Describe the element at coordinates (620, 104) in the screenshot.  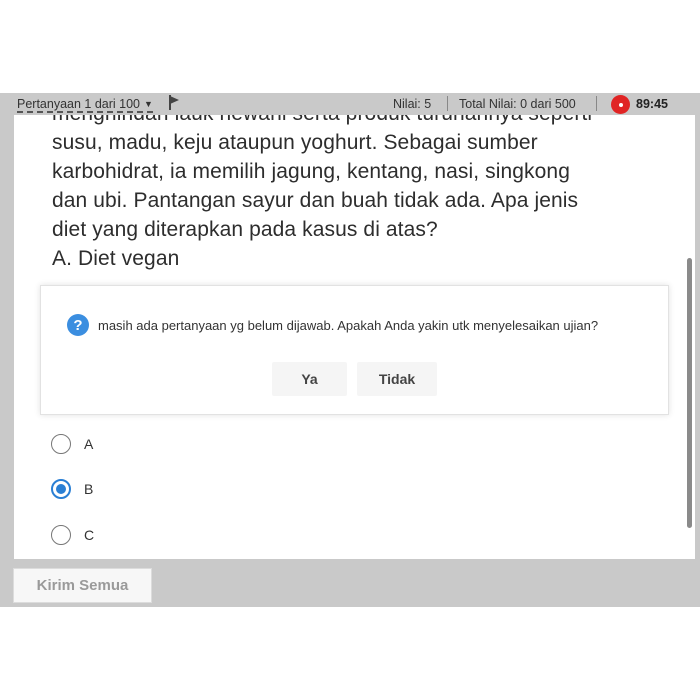
I see `timer-icon` at that location.